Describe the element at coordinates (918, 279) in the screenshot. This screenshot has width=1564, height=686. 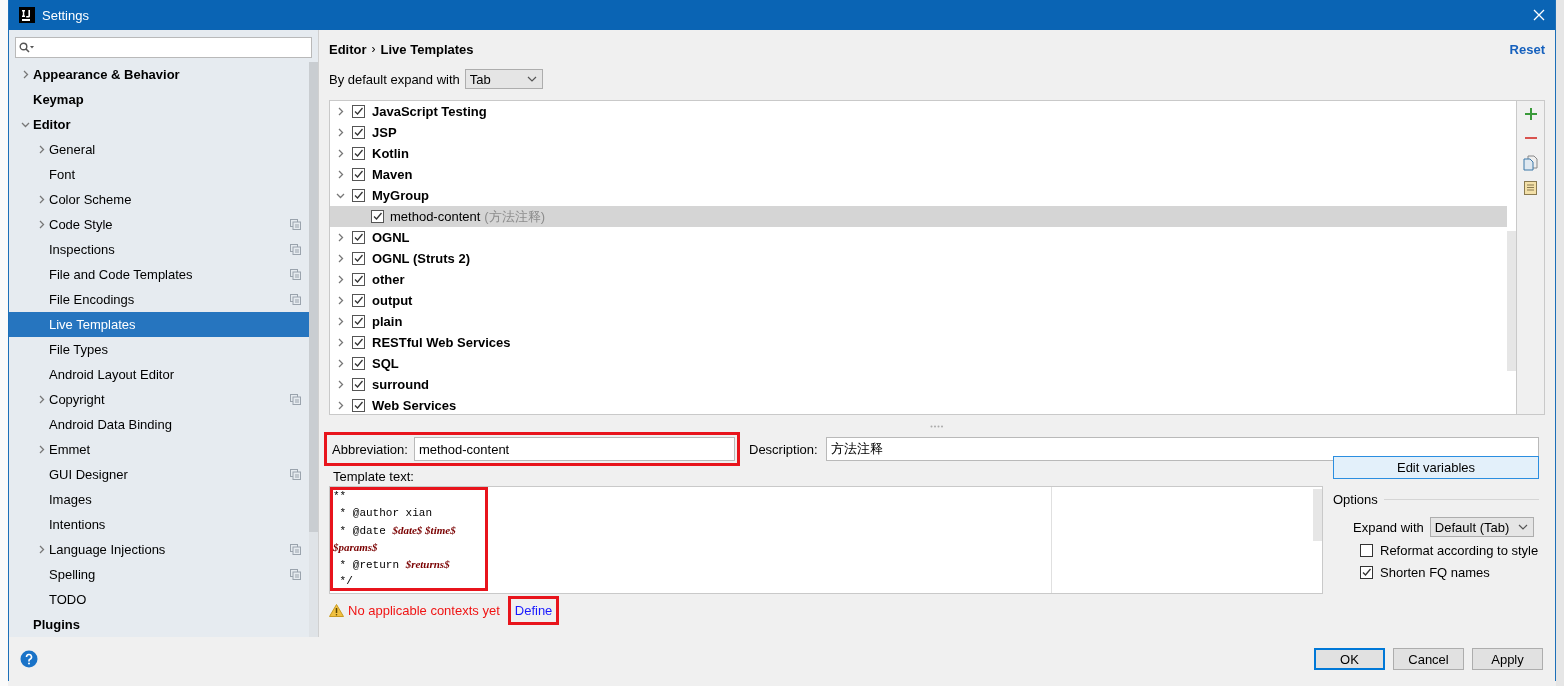
I see `template-group-row: other` at that location.